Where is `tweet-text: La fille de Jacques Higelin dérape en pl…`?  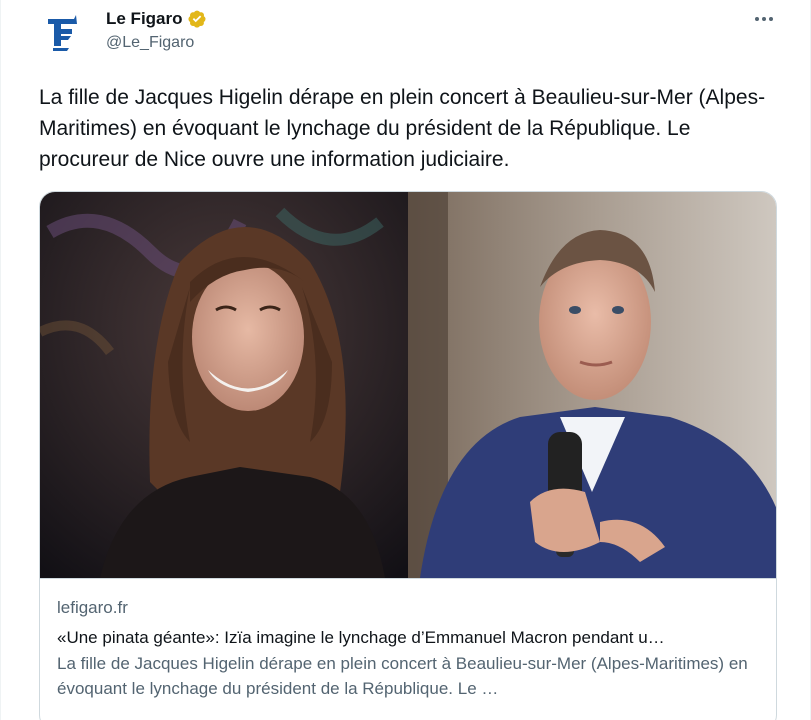 tweet-text: La fille de Jacques Higelin dérape en pl… is located at coordinates (402, 128).